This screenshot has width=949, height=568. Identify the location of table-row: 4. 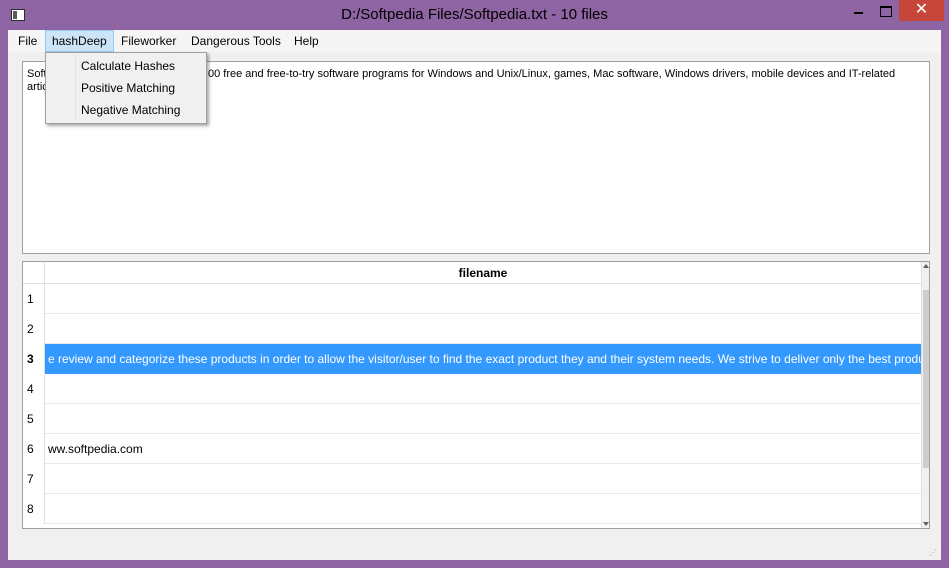
(472, 389).